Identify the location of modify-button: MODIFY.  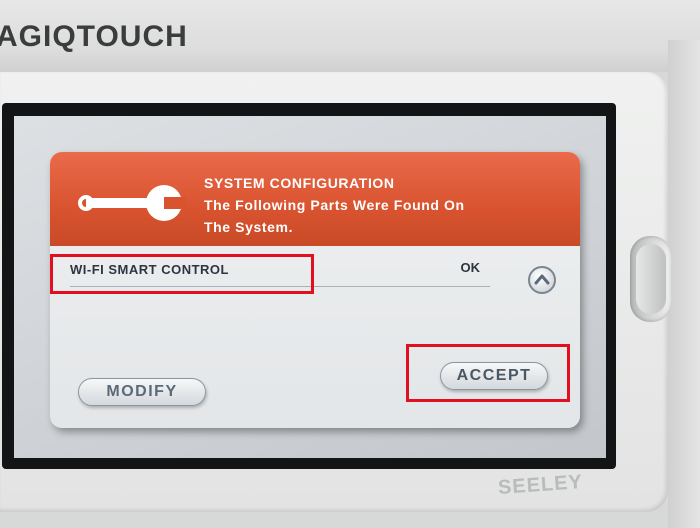
(142, 392).